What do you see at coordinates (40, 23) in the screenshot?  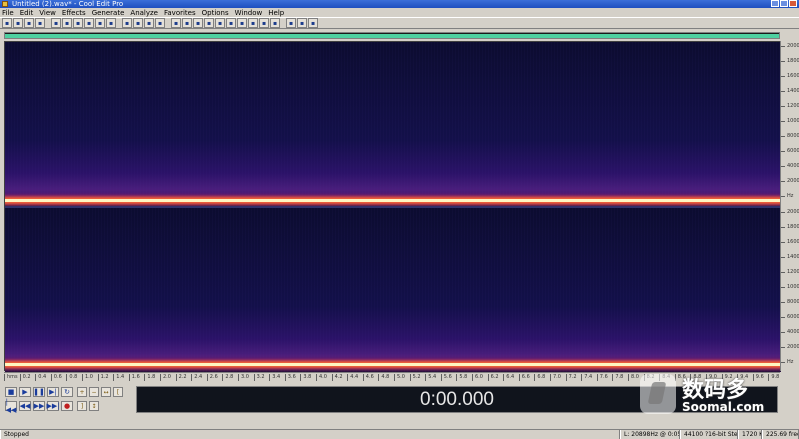 I see `save-as-icon: ▪` at bounding box center [40, 23].